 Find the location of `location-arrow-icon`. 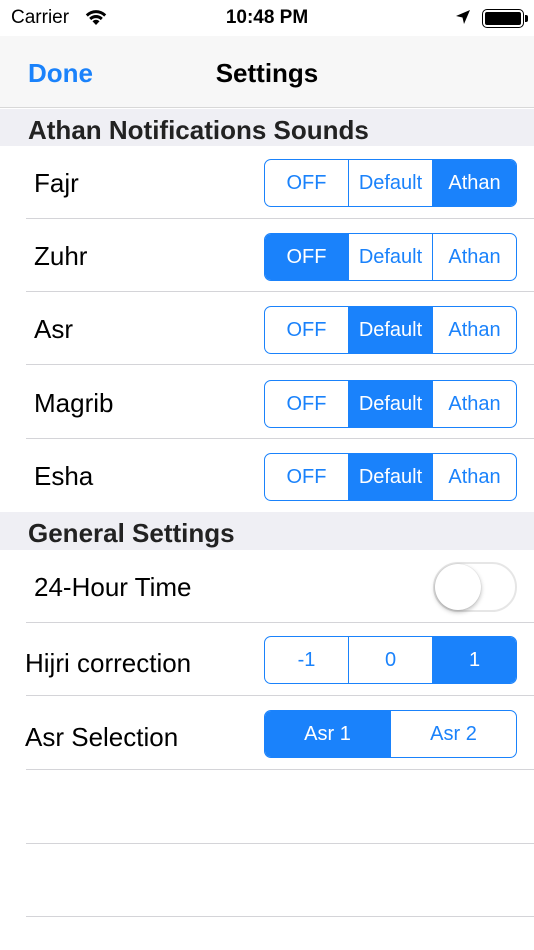

location-arrow-icon is located at coordinates (463, 17).